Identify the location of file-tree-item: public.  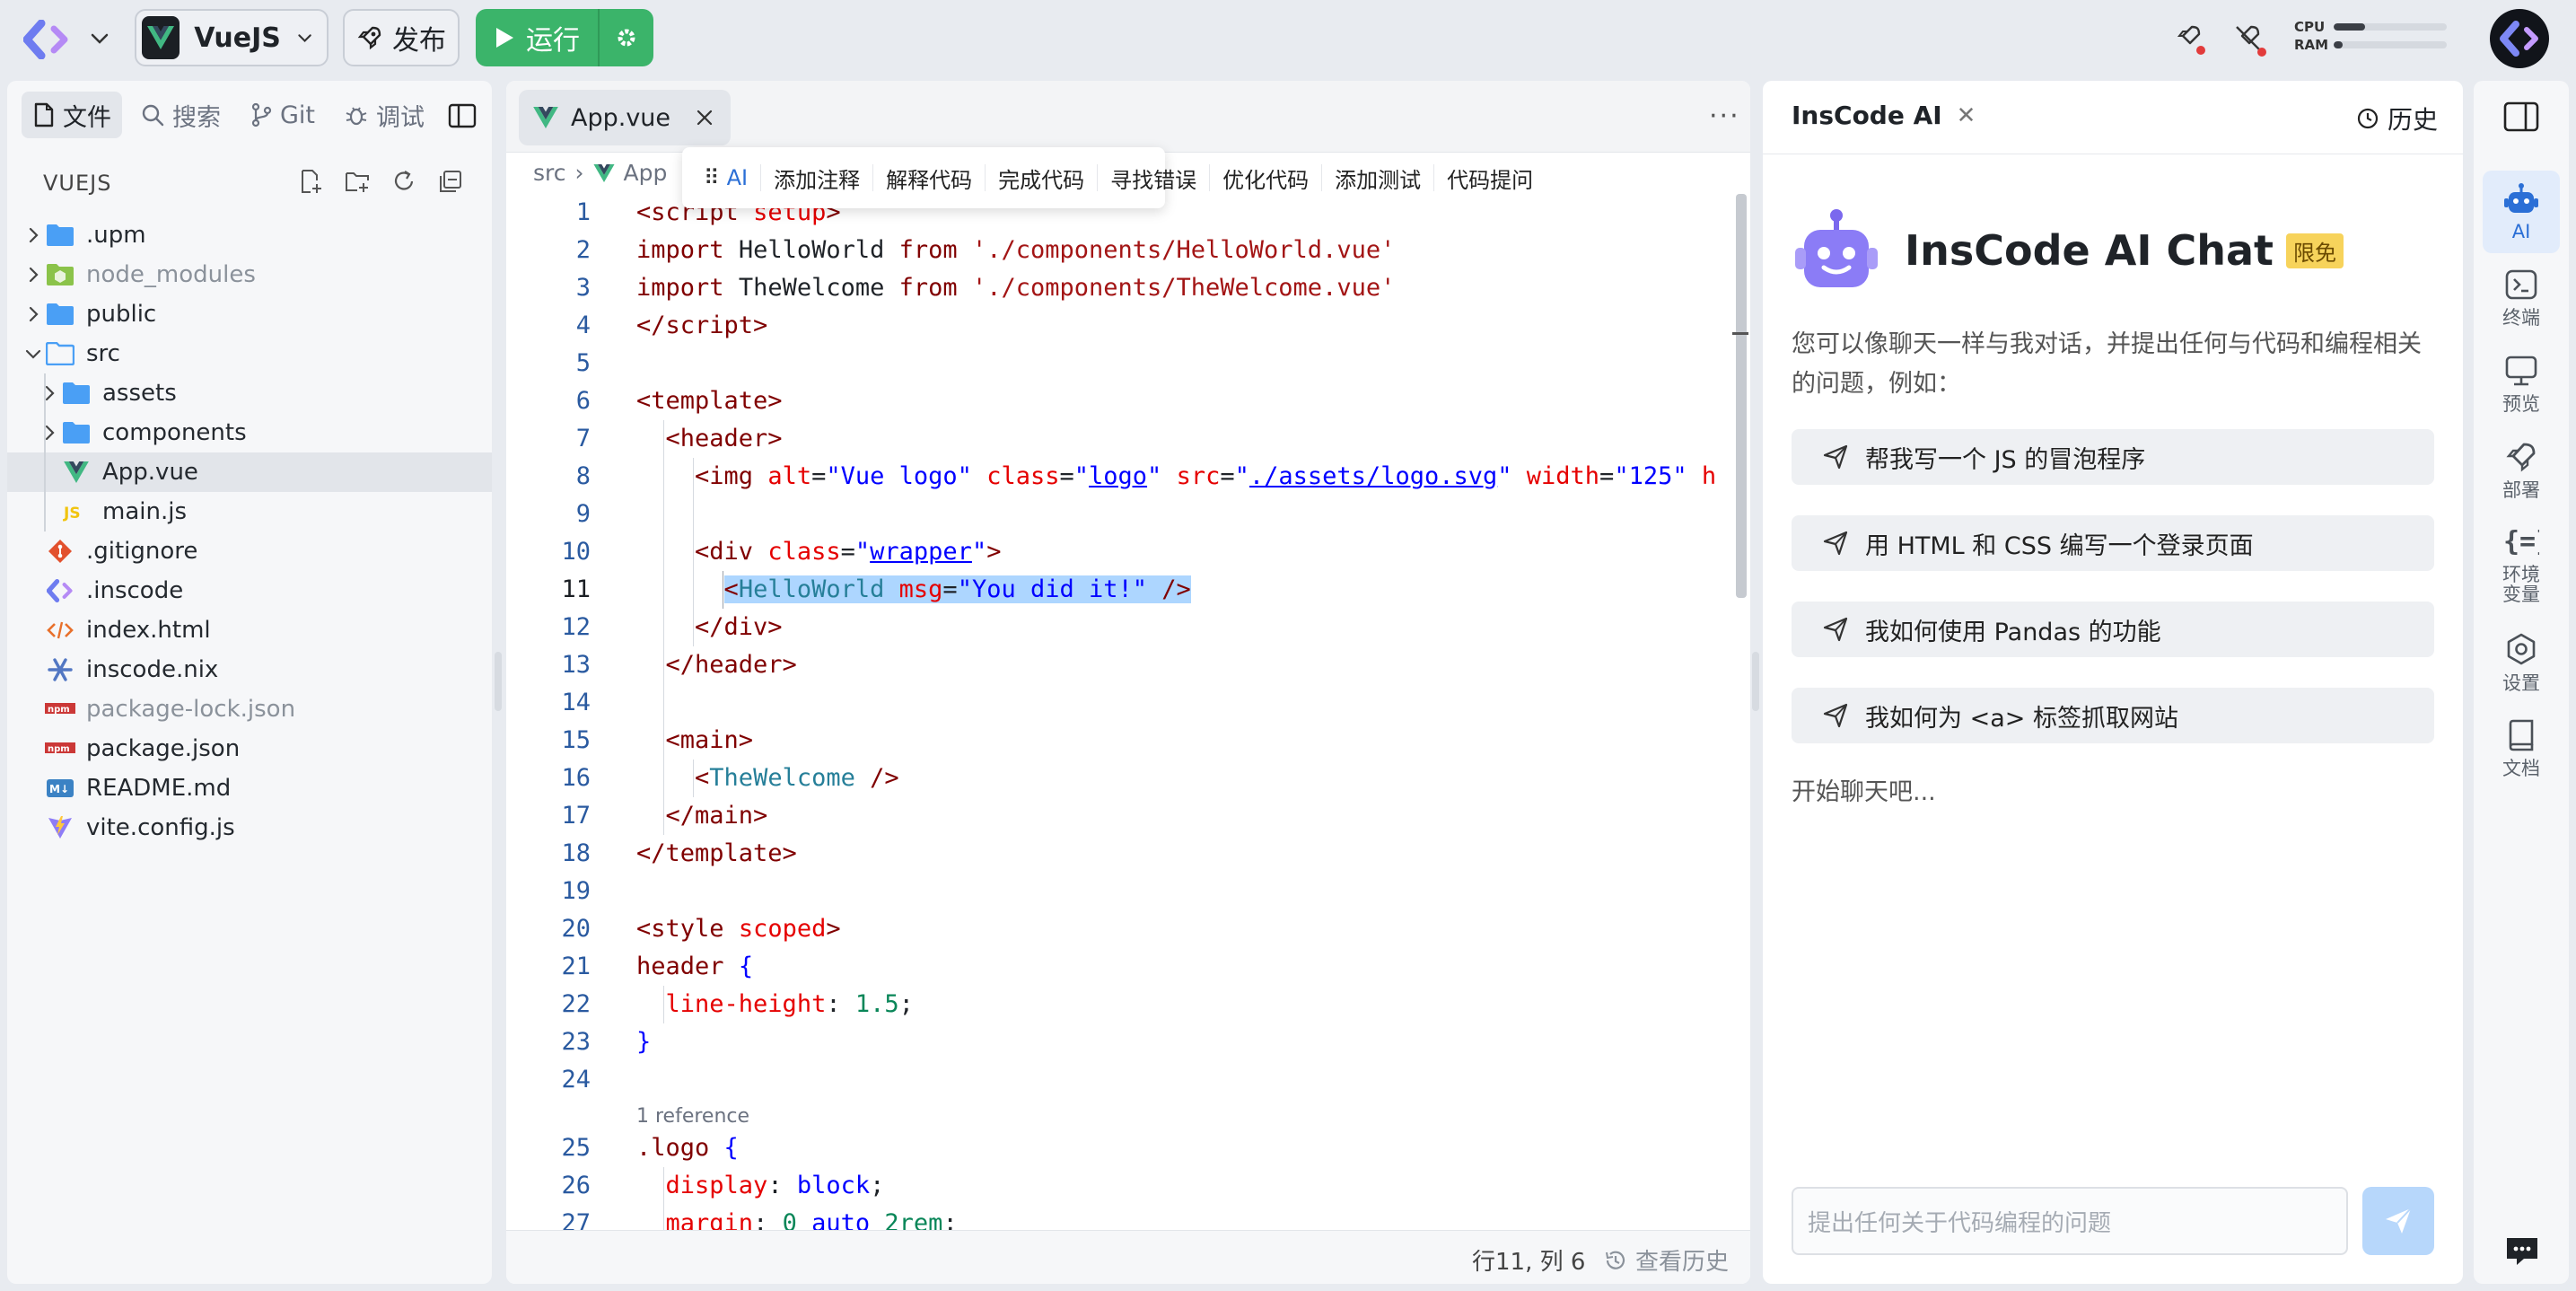
(249, 314).